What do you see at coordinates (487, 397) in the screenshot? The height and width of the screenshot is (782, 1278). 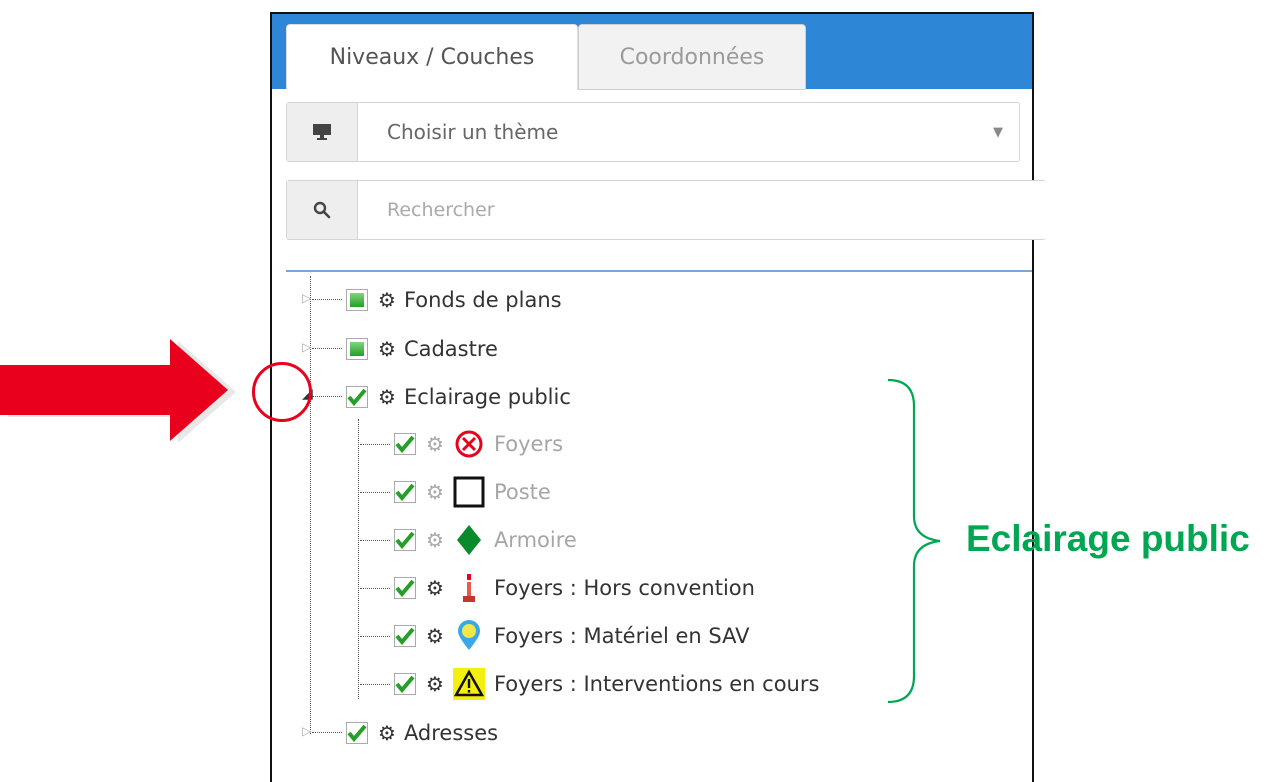 I see `tree-node-label: Eclairage public` at bounding box center [487, 397].